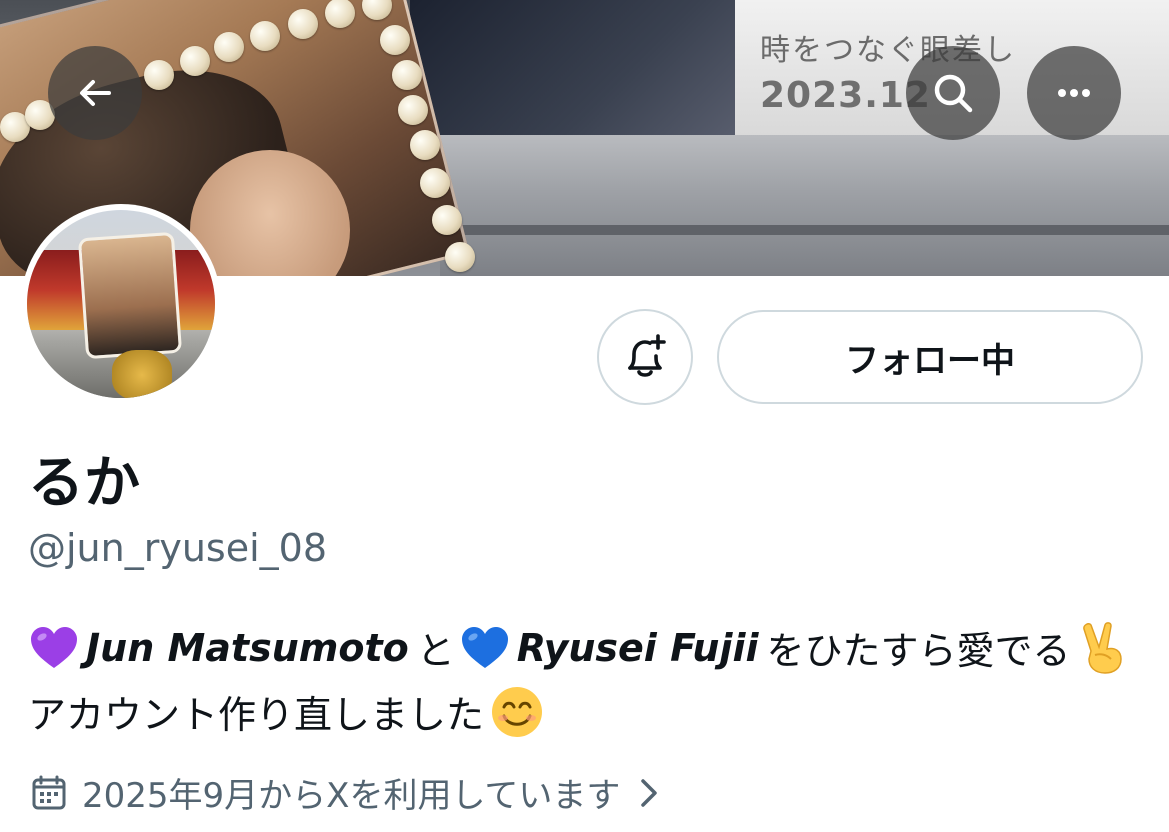 This screenshot has width=1169, height=832. I want to click on profile-avatar, so click(121, 304).